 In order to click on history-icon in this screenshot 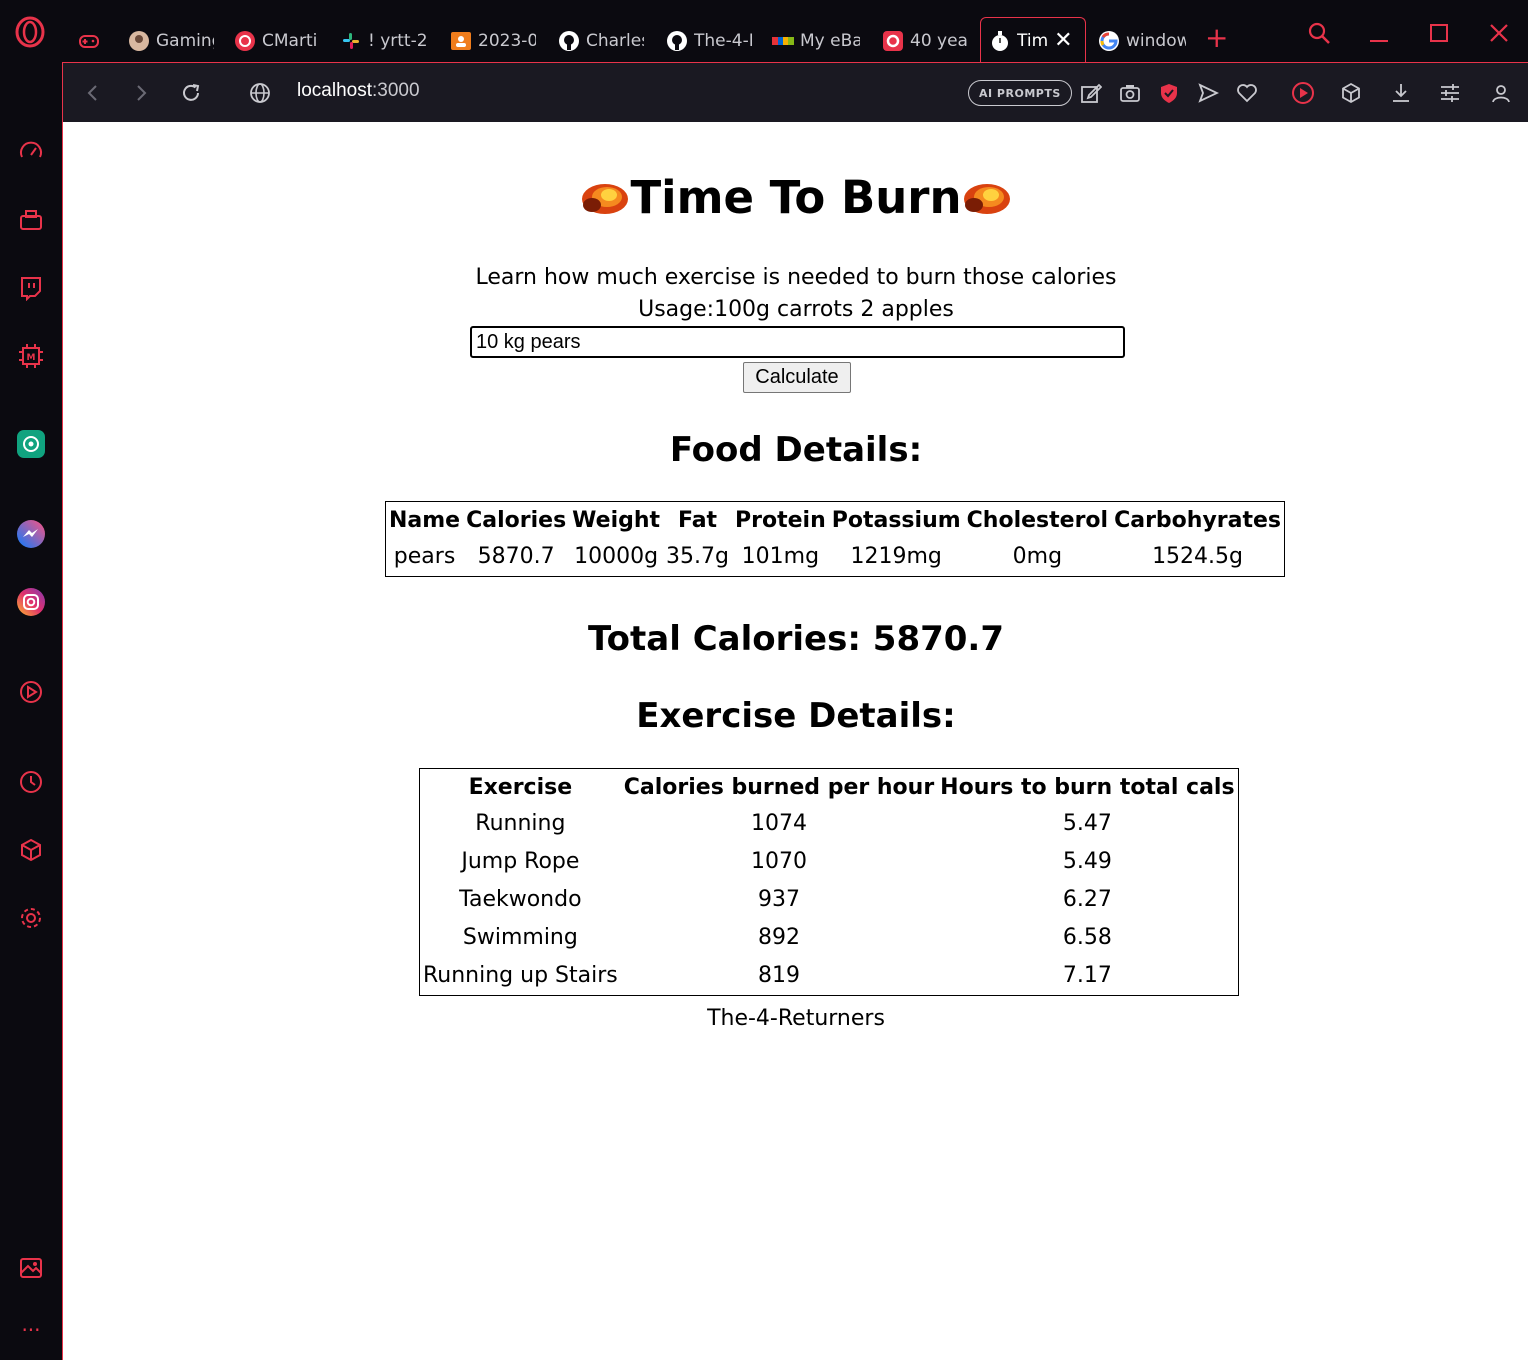, I will do `click(31, 782)`.